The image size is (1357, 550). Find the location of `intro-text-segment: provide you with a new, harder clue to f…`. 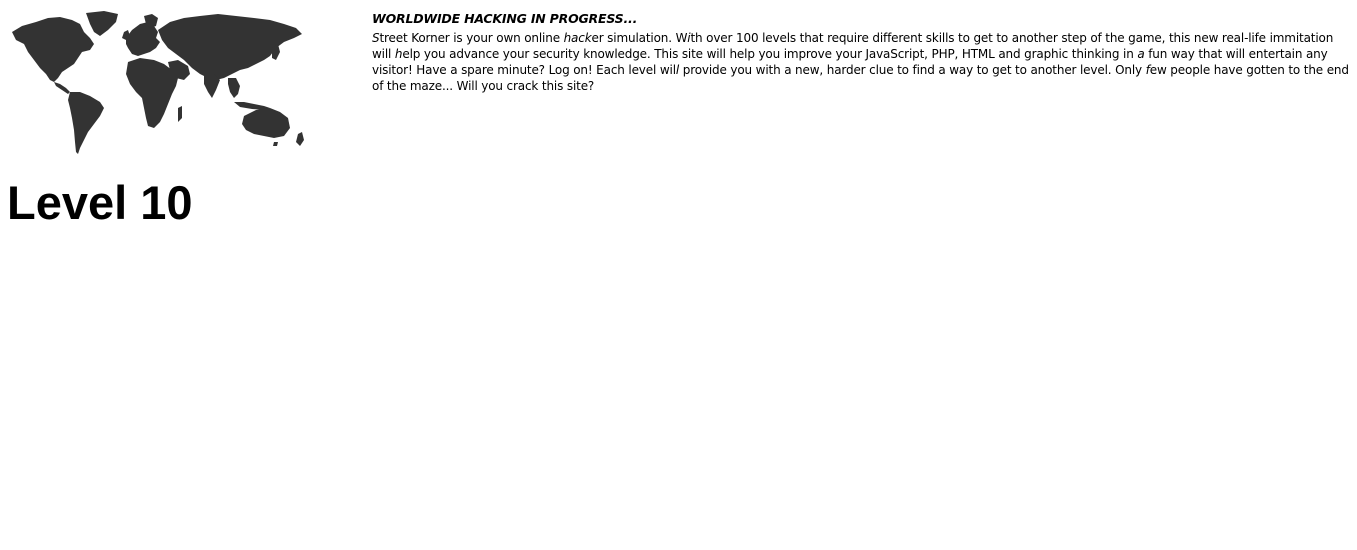

intro-text-segment: provide you with a new, harder clue to f… is located at coordinates (912, 70).